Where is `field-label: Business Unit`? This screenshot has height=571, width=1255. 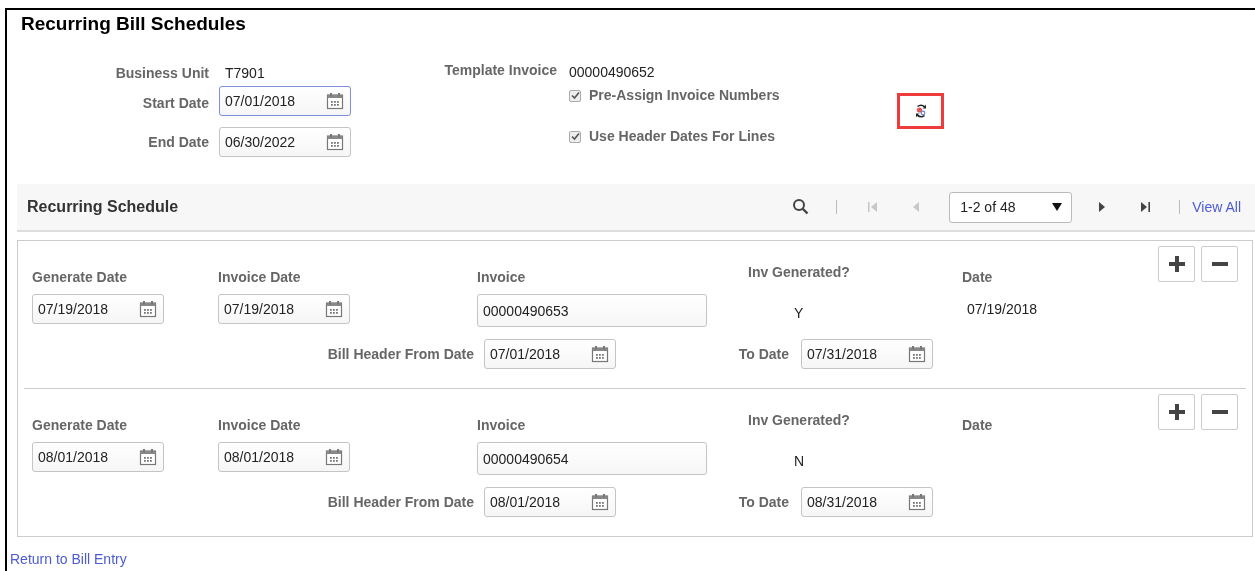
field-label: Business Unit is located at coordinates (162, 73).